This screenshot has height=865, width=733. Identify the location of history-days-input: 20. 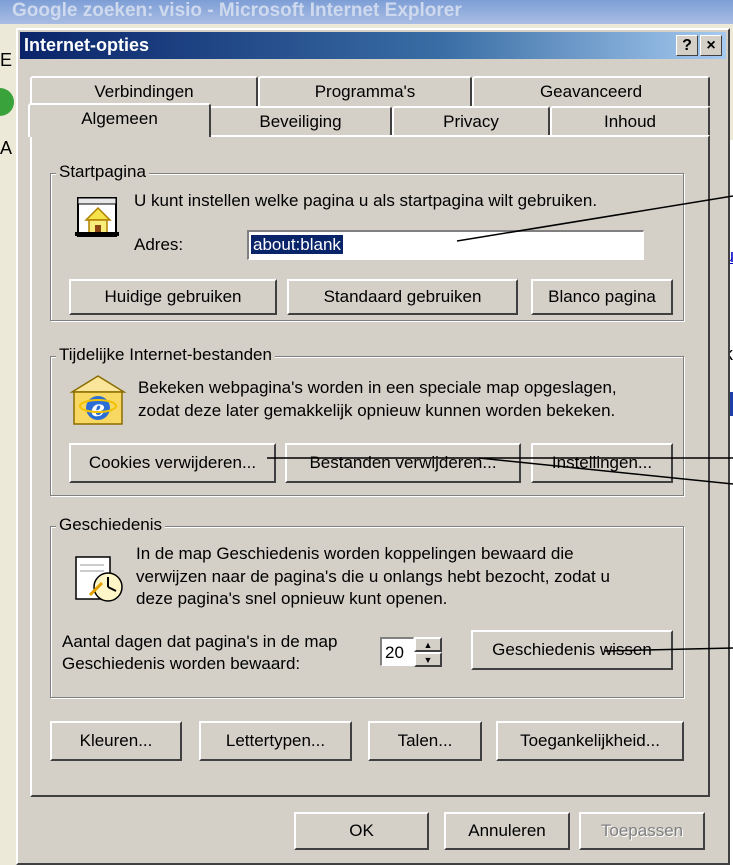
(397, 651).